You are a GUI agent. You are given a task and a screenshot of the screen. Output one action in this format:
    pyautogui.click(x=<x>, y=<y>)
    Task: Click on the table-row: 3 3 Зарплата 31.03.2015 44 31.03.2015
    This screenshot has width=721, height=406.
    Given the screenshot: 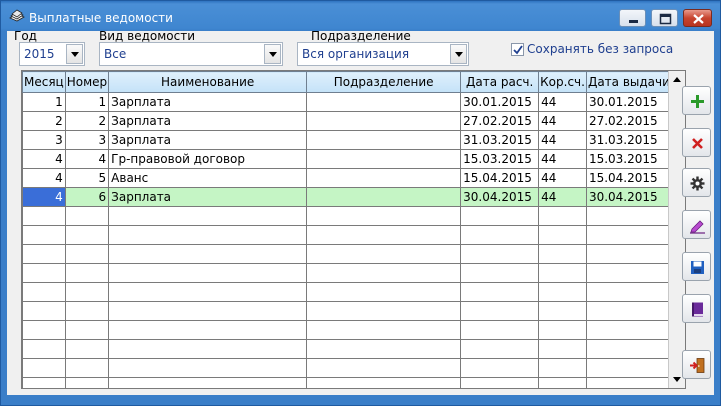 What is the action you would take?
    pyautogui.click(x=352, y=140)
    